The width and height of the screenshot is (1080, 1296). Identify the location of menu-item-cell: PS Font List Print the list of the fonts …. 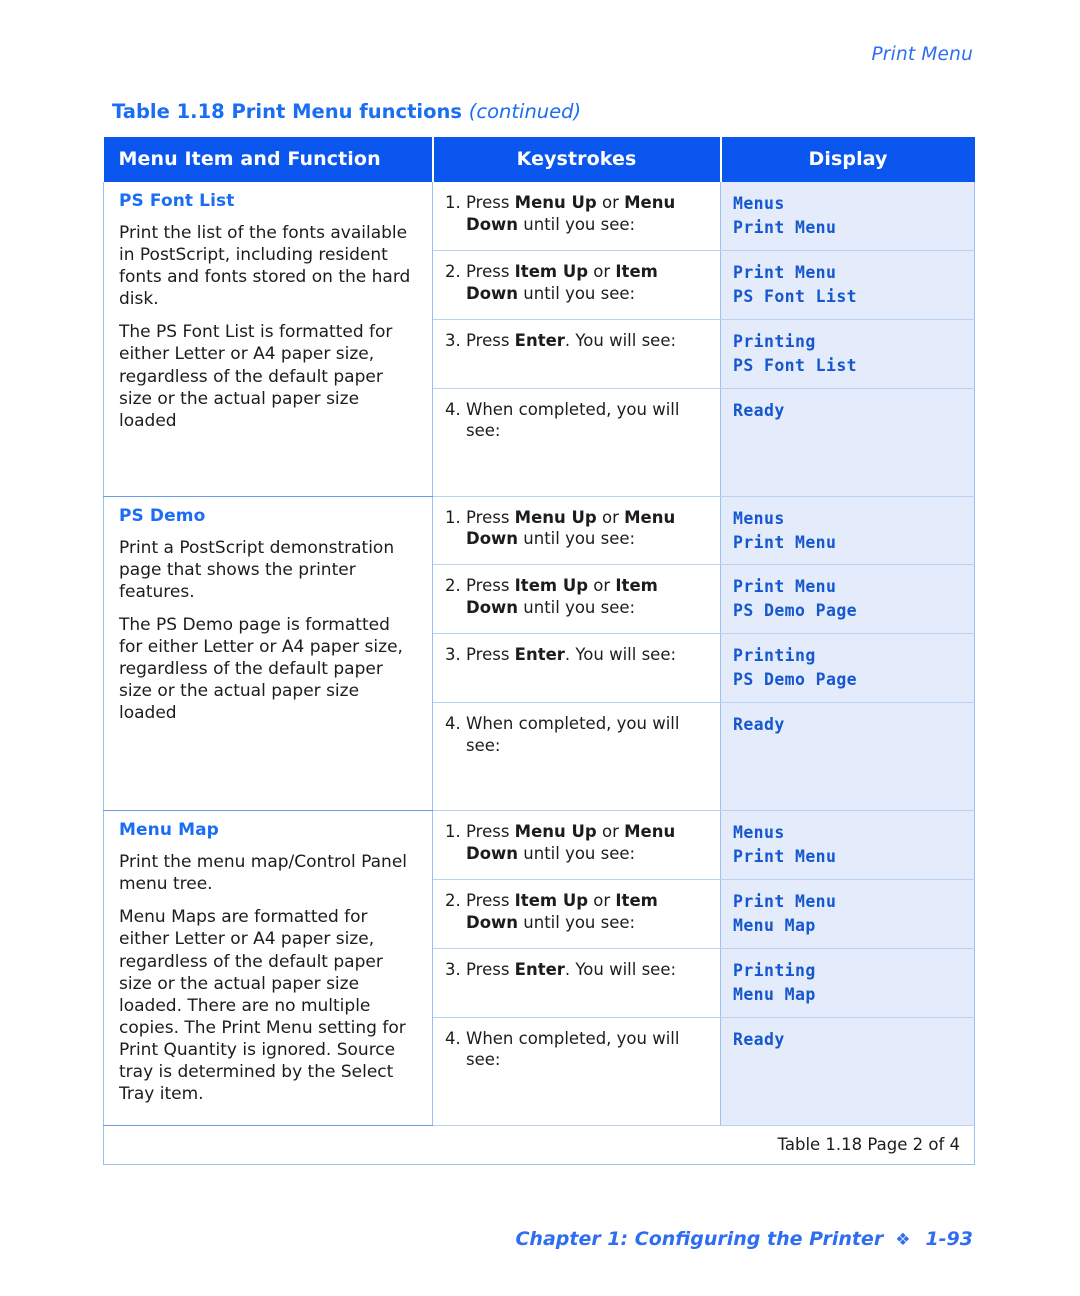
(268, 339).